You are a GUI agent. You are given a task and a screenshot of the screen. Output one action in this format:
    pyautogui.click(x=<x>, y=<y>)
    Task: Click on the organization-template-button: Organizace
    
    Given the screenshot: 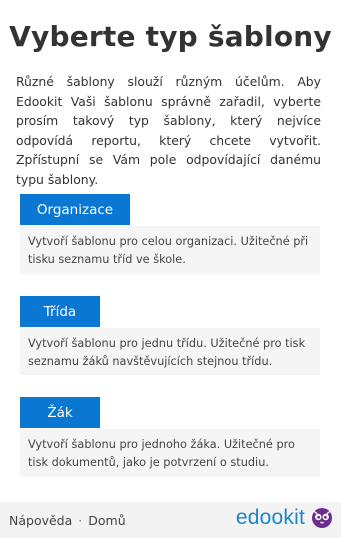 What is the action you would take?
    pyautogui.click(x=75, y=209)
    